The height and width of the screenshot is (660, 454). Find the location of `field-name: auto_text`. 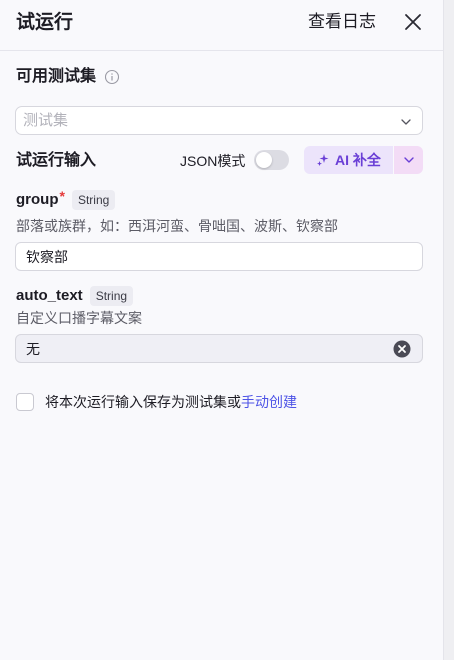

field-name: auto_text is located at coordinates (49, 295).